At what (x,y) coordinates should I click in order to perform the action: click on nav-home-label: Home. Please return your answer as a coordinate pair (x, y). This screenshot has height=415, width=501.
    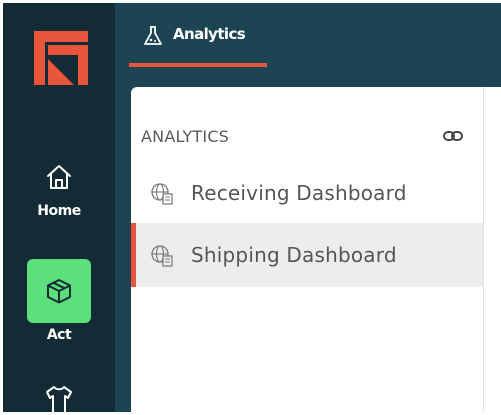
    Looking at the image, I should click on (59, 211).